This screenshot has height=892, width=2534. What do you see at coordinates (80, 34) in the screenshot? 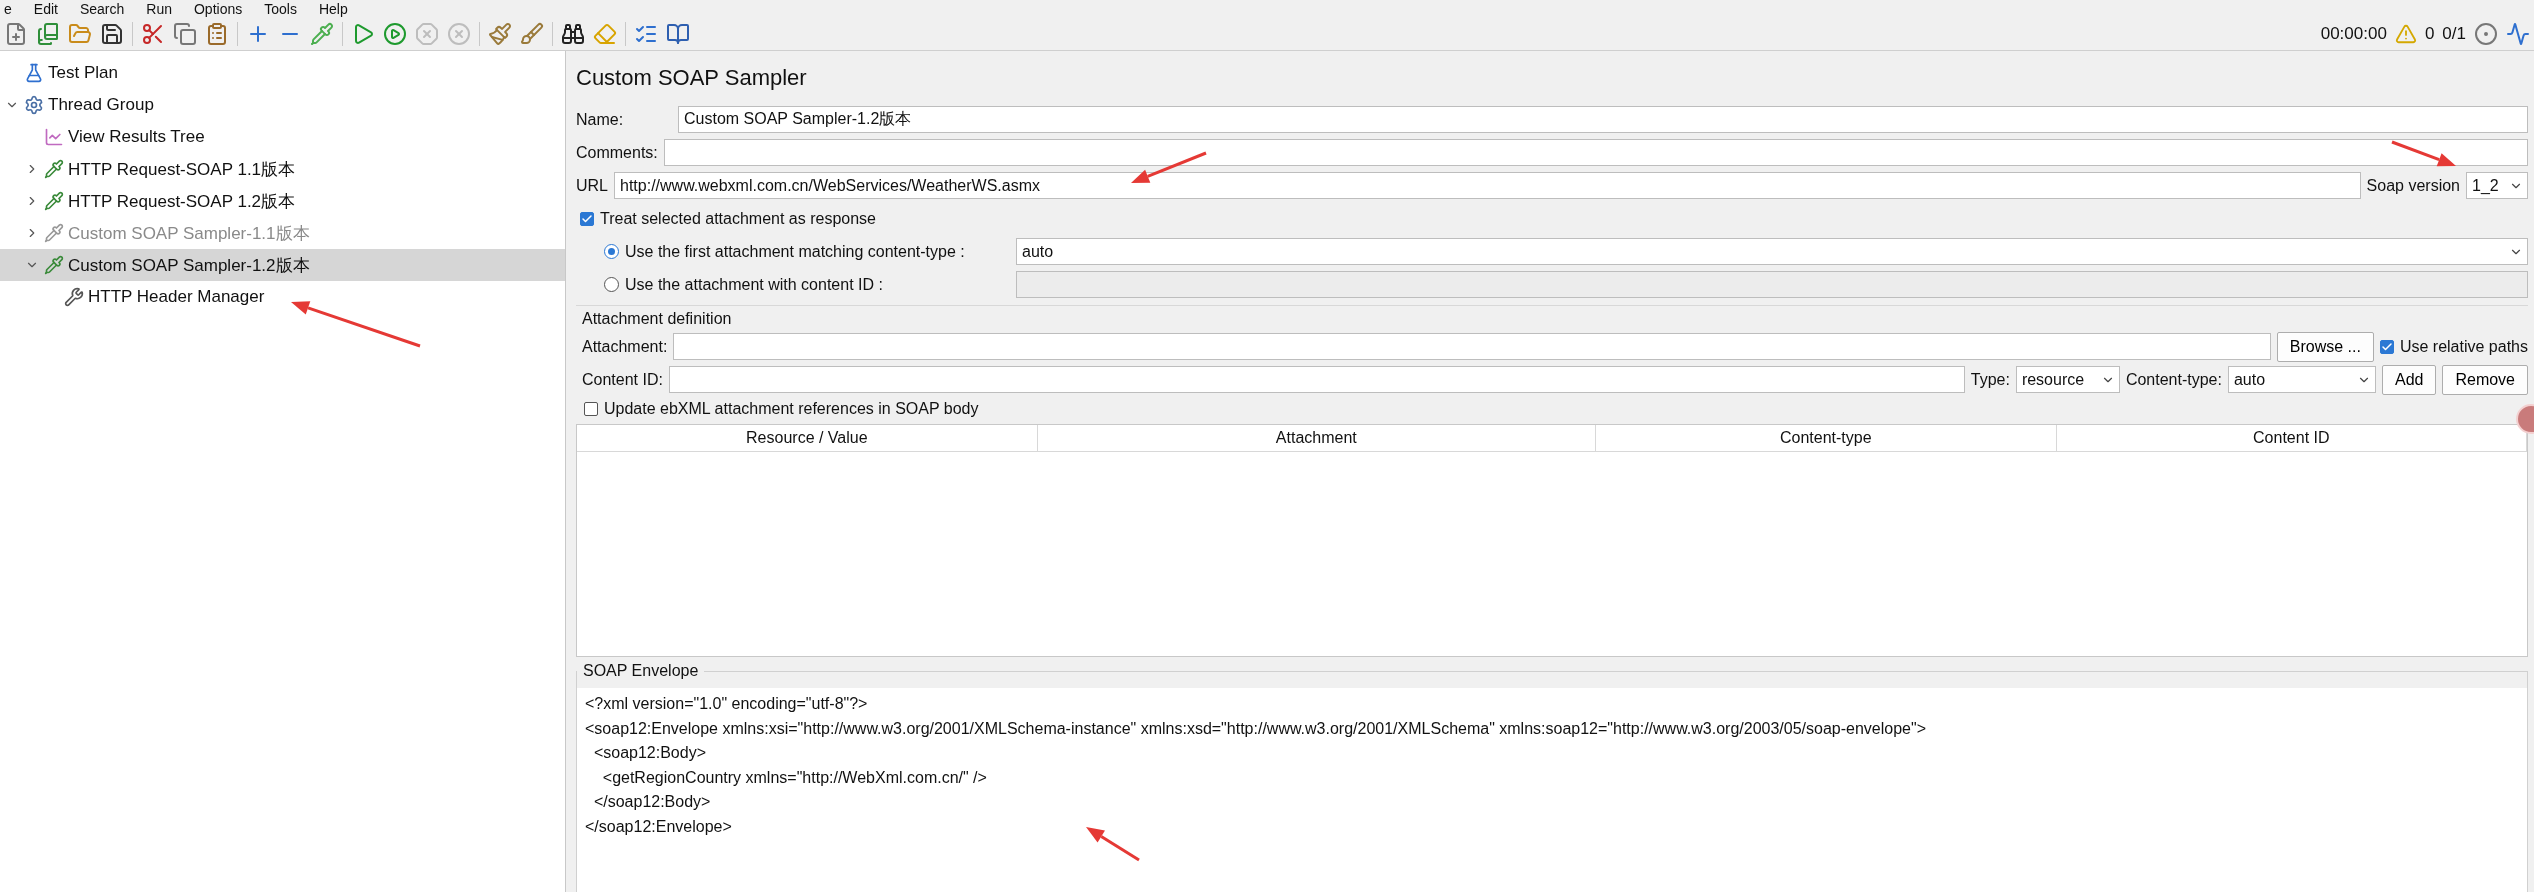
I see `open-folder-icon` at bounding box center [80, 34].